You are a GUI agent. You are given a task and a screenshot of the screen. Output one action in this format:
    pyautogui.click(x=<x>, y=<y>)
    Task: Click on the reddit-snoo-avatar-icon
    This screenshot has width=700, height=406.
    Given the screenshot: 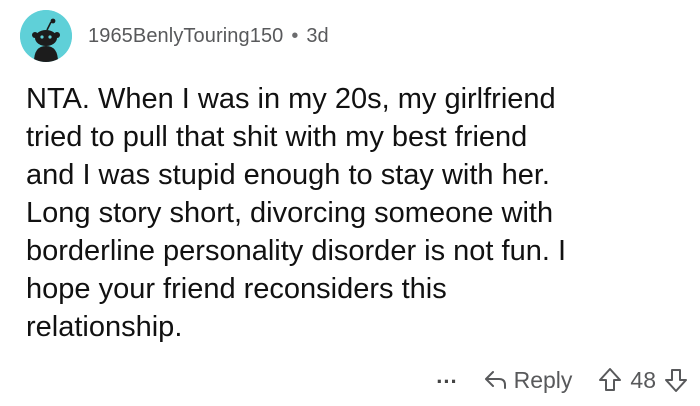 What is the action you would take?
    pyautogui.click(x=46, y=36)
    